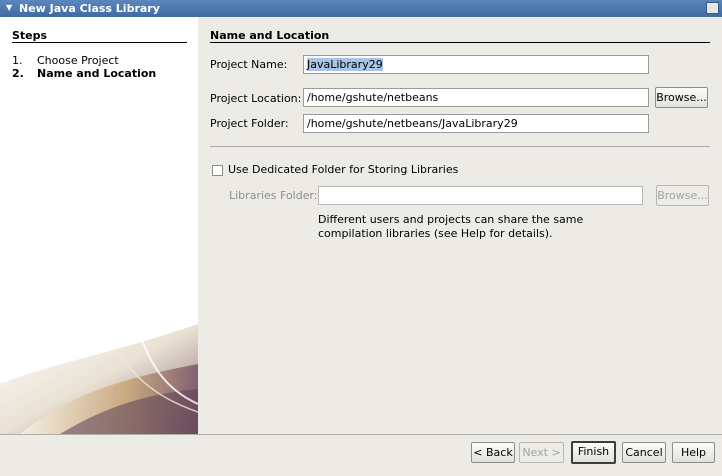 Image resolution: width=722 pixels, height=476 pixels. What do you see at coordinates (270, 35) in the screenshot?
I see `panel-title: Name and Location` at bounding box center [270, 35].